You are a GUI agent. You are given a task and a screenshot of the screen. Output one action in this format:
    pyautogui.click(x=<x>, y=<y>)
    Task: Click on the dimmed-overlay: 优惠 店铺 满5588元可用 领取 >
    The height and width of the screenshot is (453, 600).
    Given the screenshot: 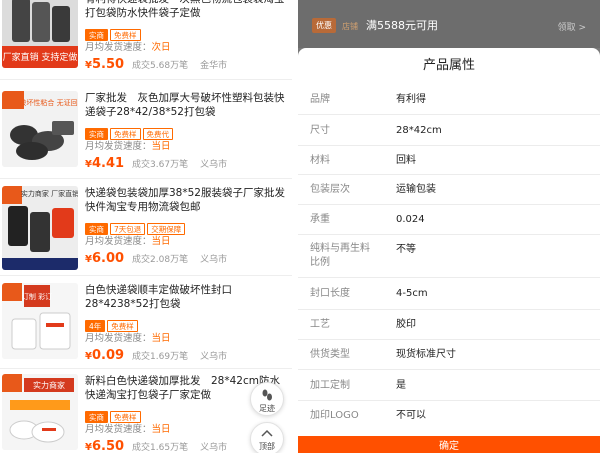 What is the action you would take?
    pyautogui.click(x=449, y=24)
    